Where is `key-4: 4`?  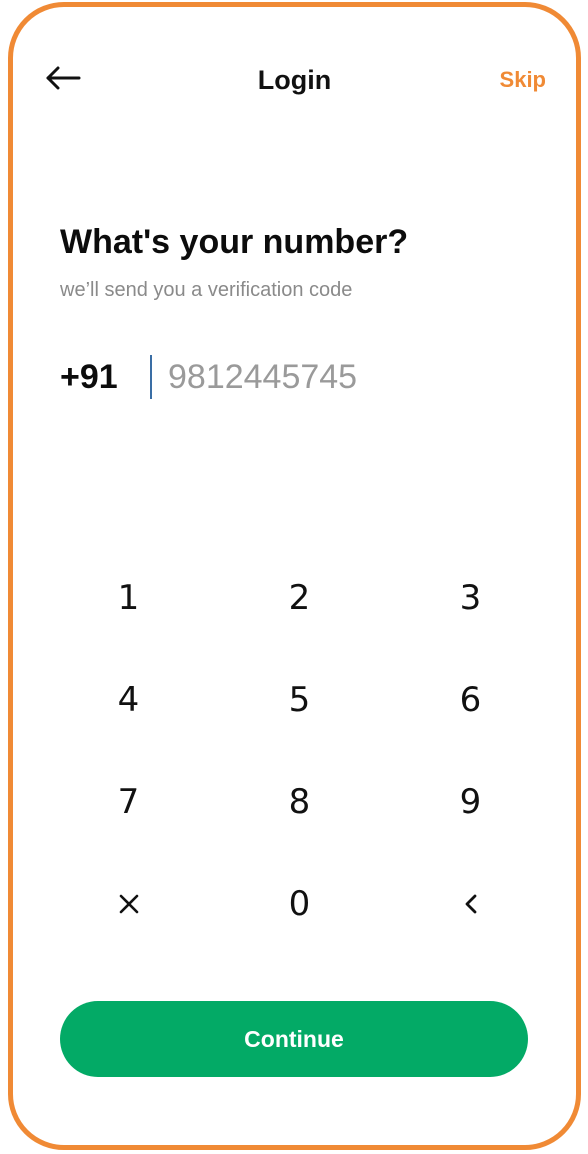 key-4: 4 is located at coordinates (128, 700).